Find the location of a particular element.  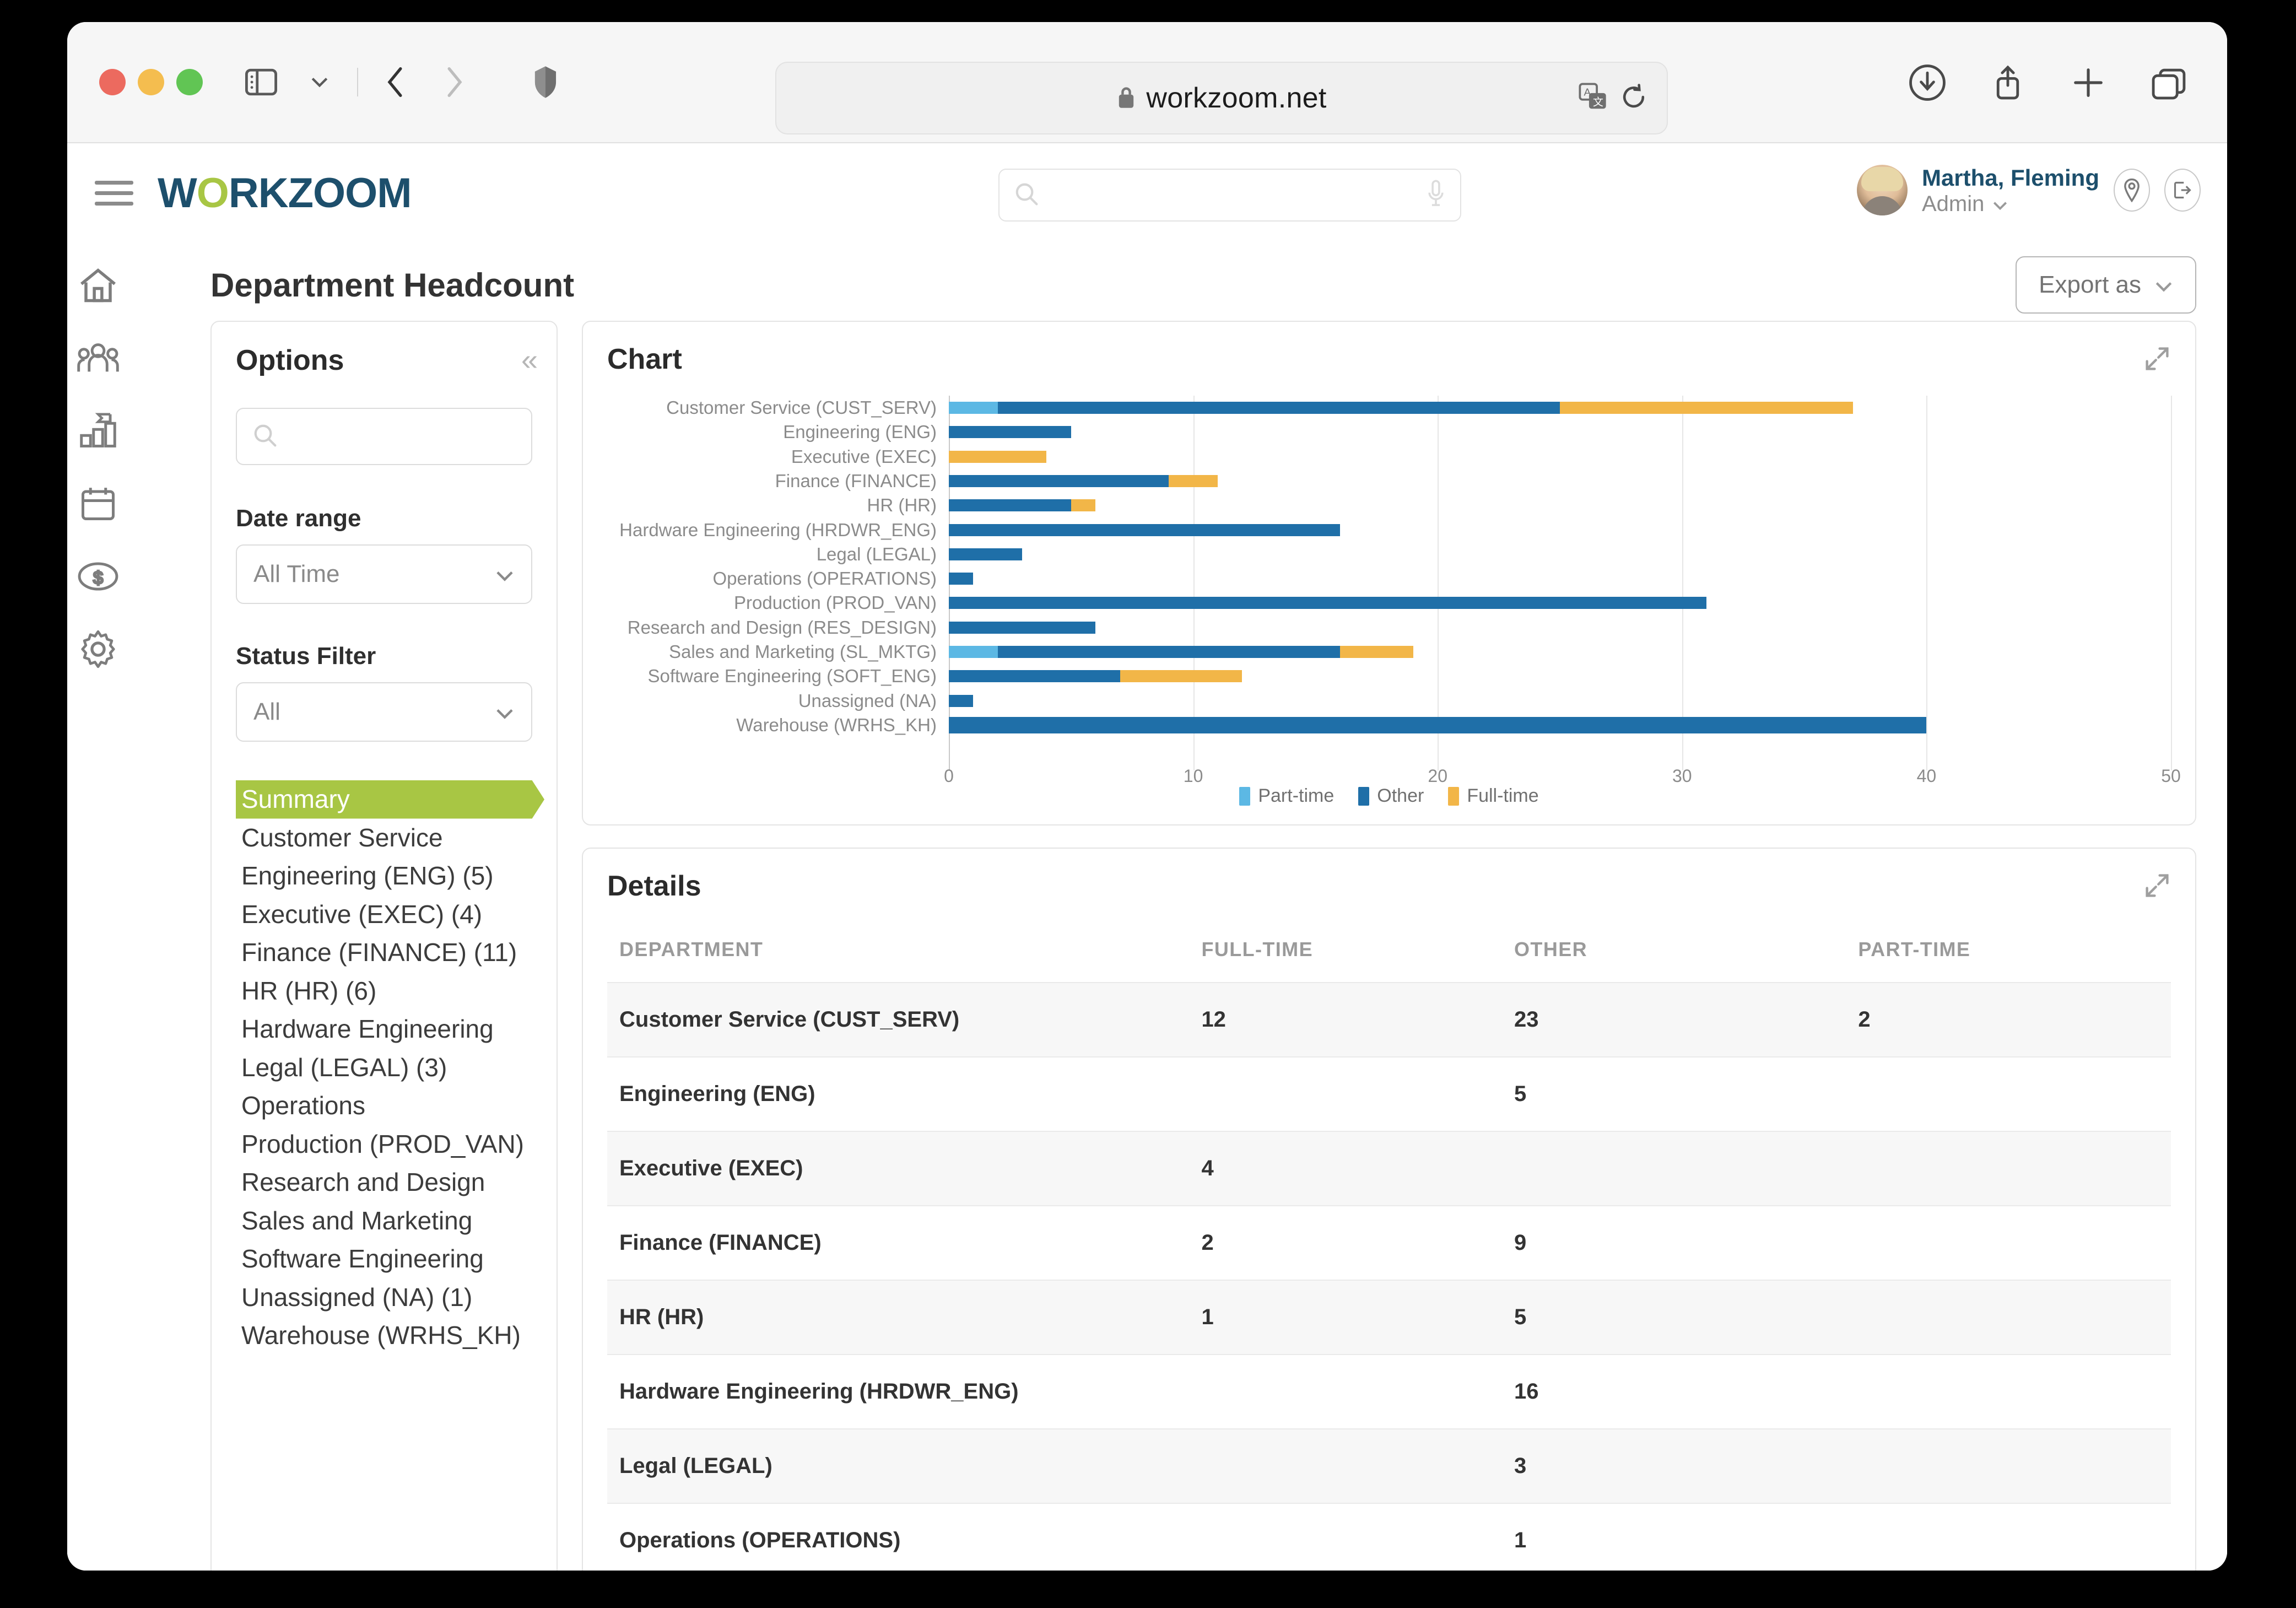

microphone-icon is located at coordinates (1436, 195).